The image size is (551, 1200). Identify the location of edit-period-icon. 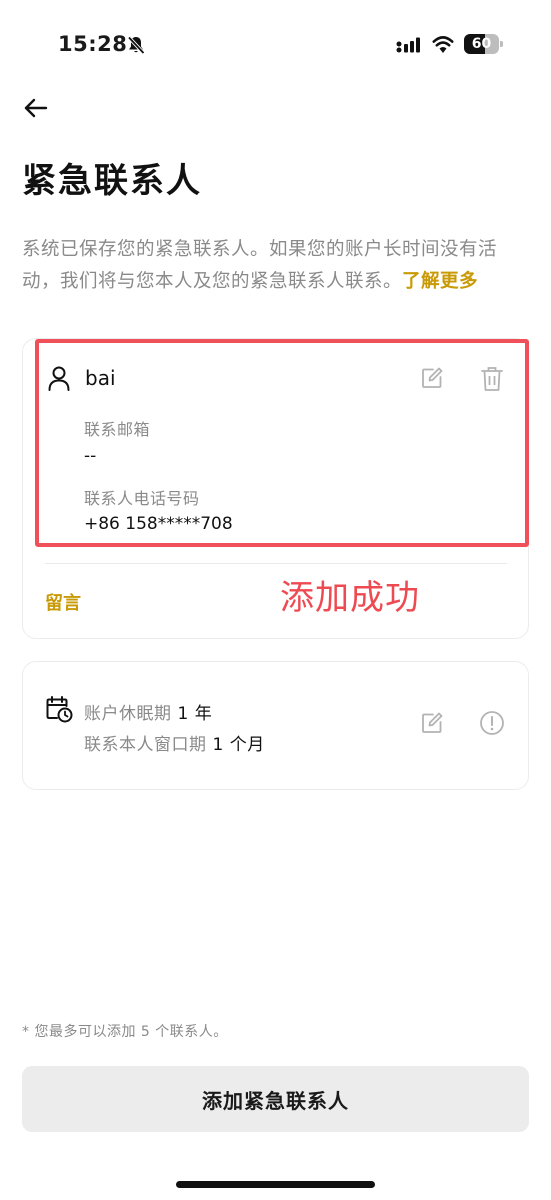
(432, 723).